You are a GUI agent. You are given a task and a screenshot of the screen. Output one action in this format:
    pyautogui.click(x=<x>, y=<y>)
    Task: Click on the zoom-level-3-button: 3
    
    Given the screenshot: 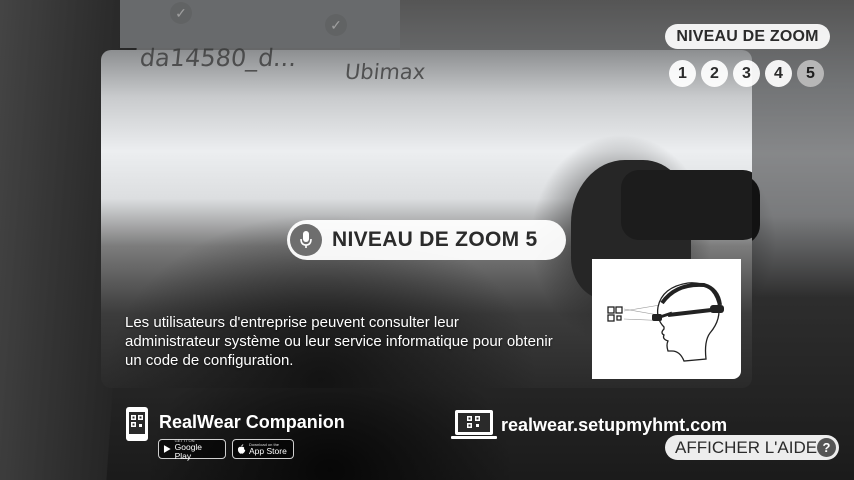 What is the action you would take?
    pyautogui.click(x=746, y=73)
    